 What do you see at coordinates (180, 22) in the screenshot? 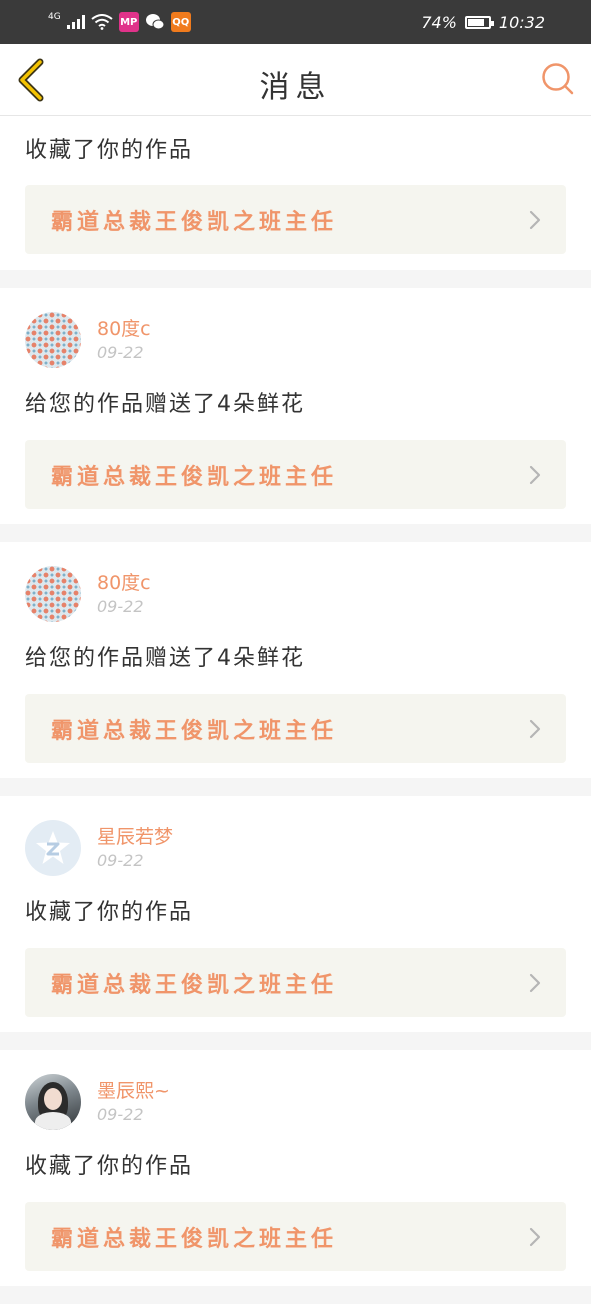
I see `orange-app-icon: QQ` at bounding box center [180, 22].